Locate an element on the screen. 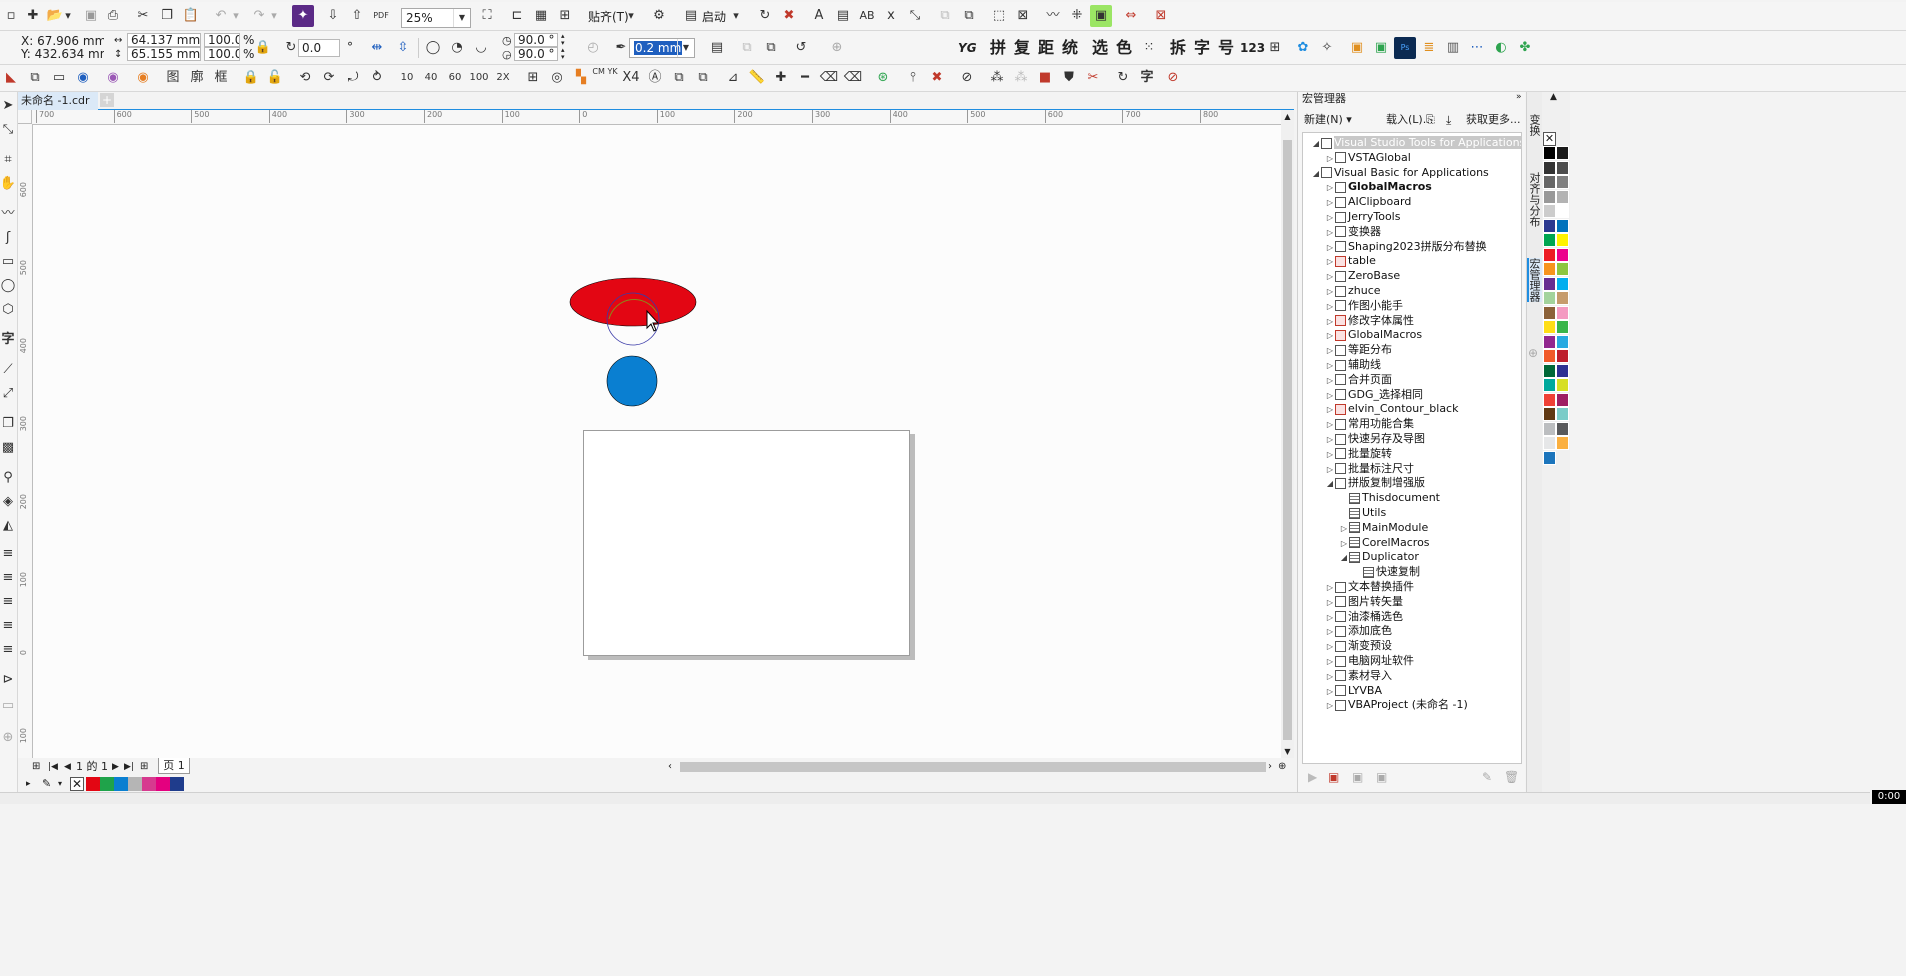 The width and height of the screenshot is (1906, 976). align-left-icon: ≡ is located at coordinates (9, 554).